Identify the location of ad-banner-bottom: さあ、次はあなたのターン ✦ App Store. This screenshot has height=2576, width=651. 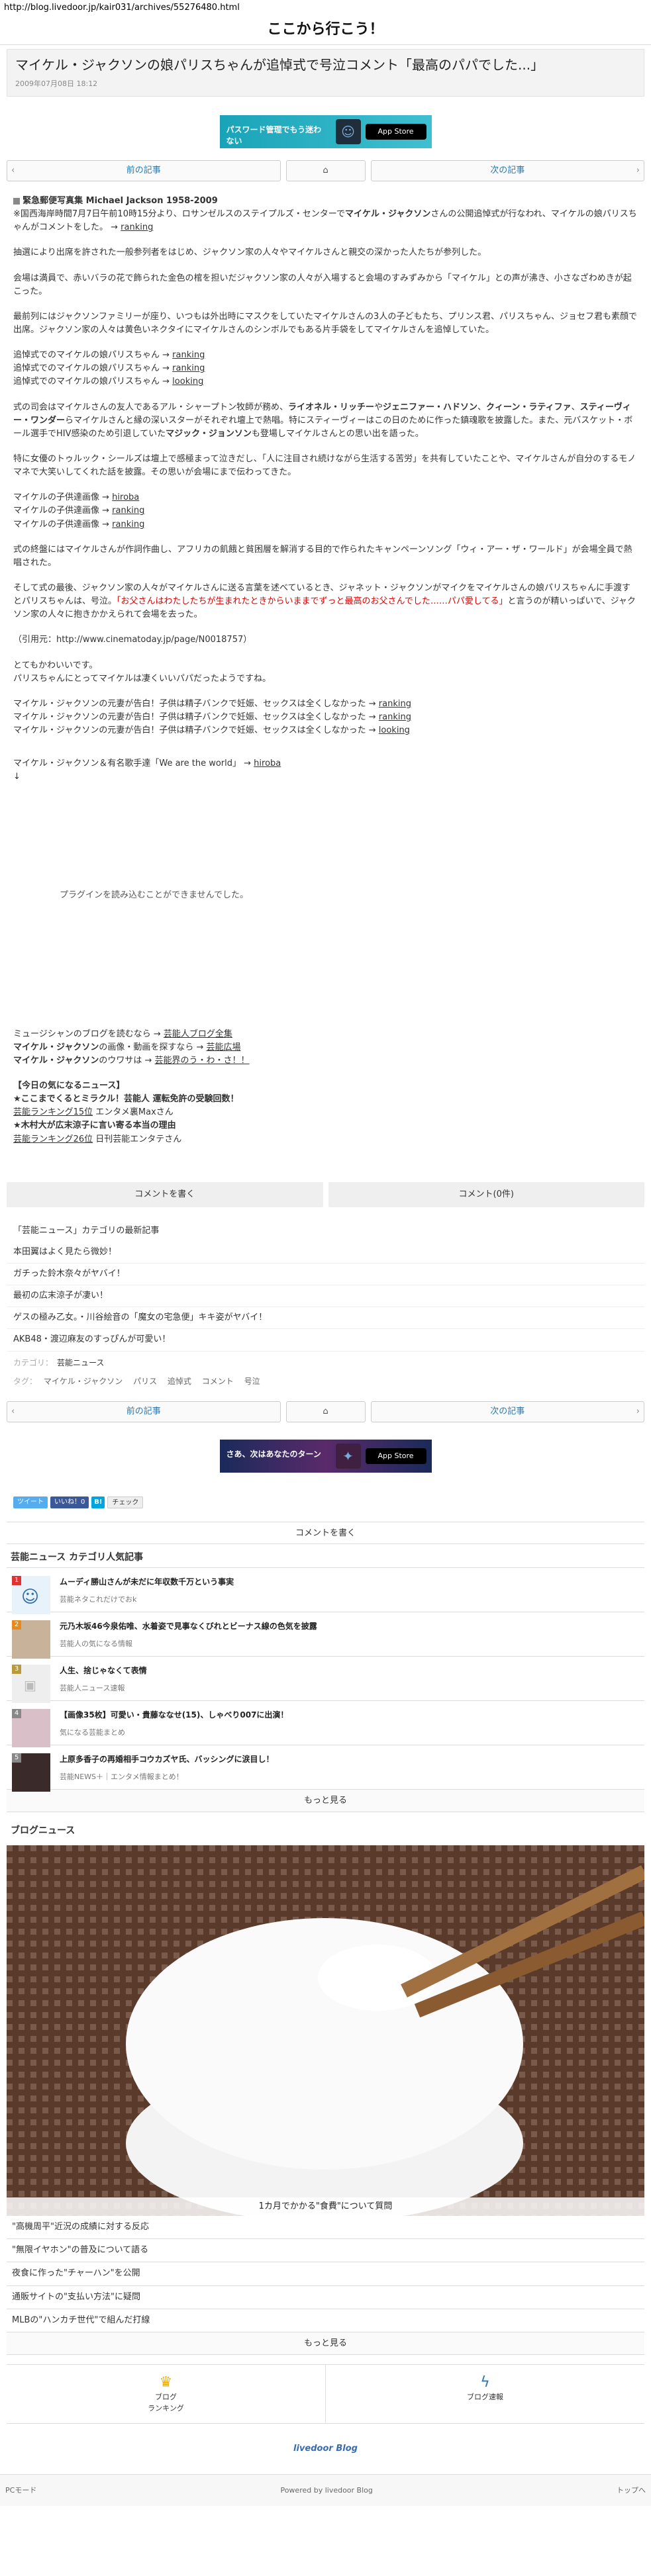
(325, 1456).